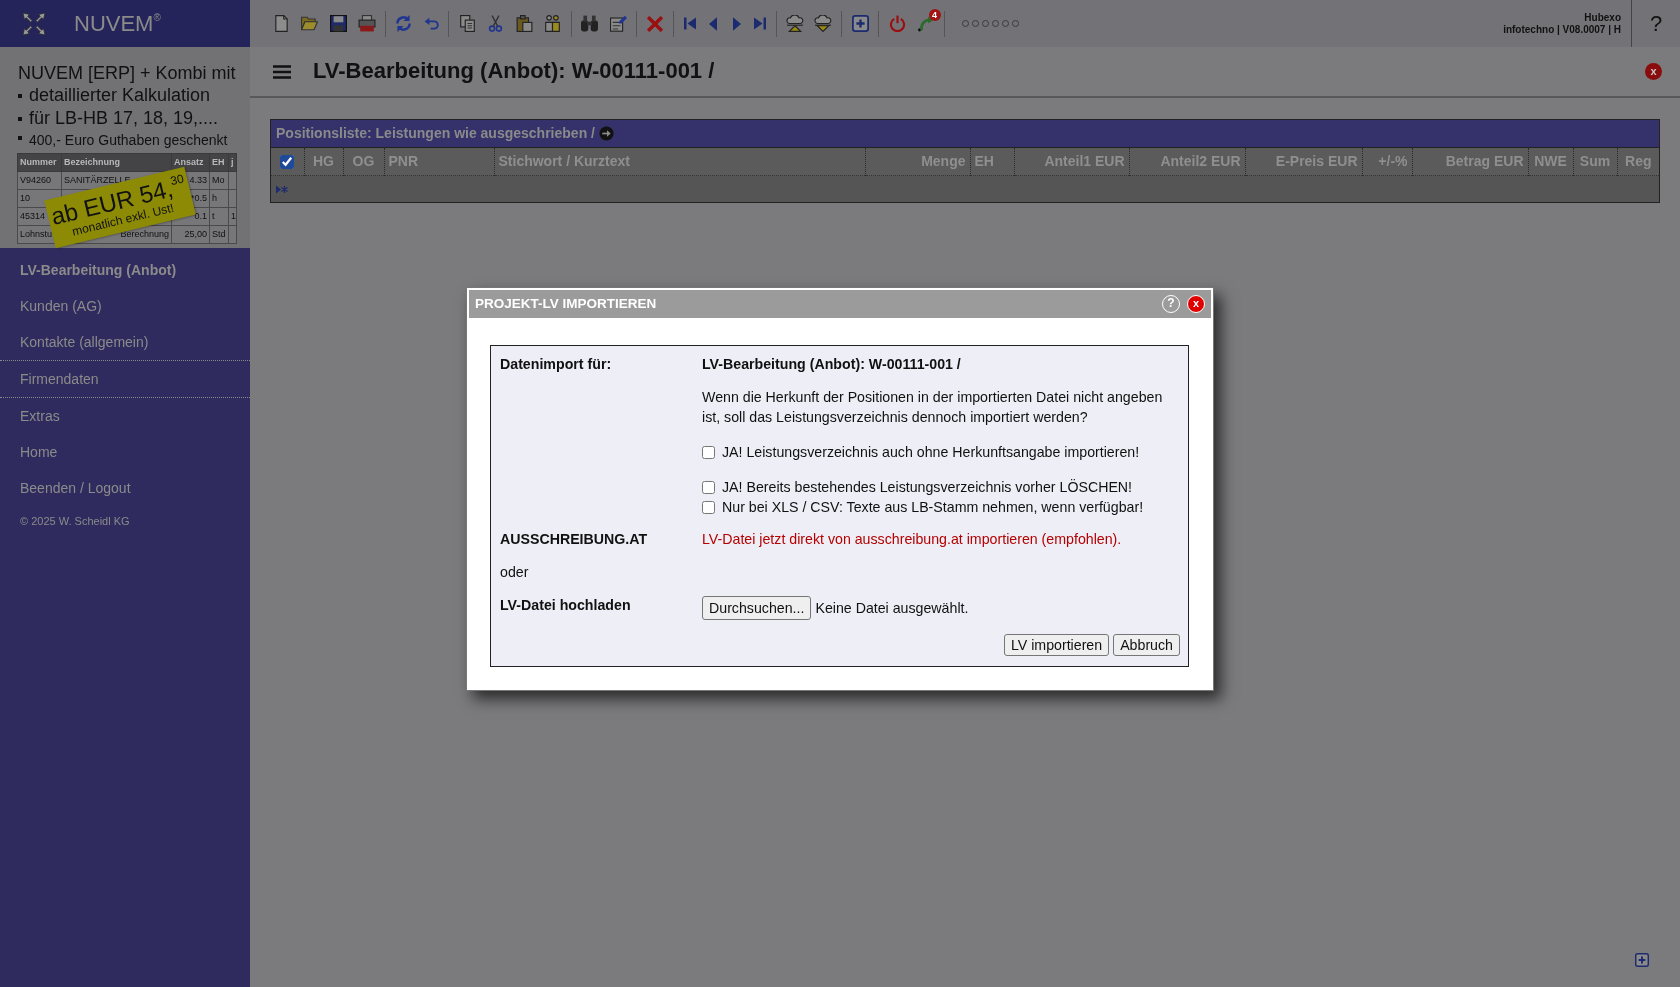 The image size is (1680, 987). What do you see at coordinates (467, 23) in the screenshot?
I see `copy-icon` at bounding box center [467, 23].